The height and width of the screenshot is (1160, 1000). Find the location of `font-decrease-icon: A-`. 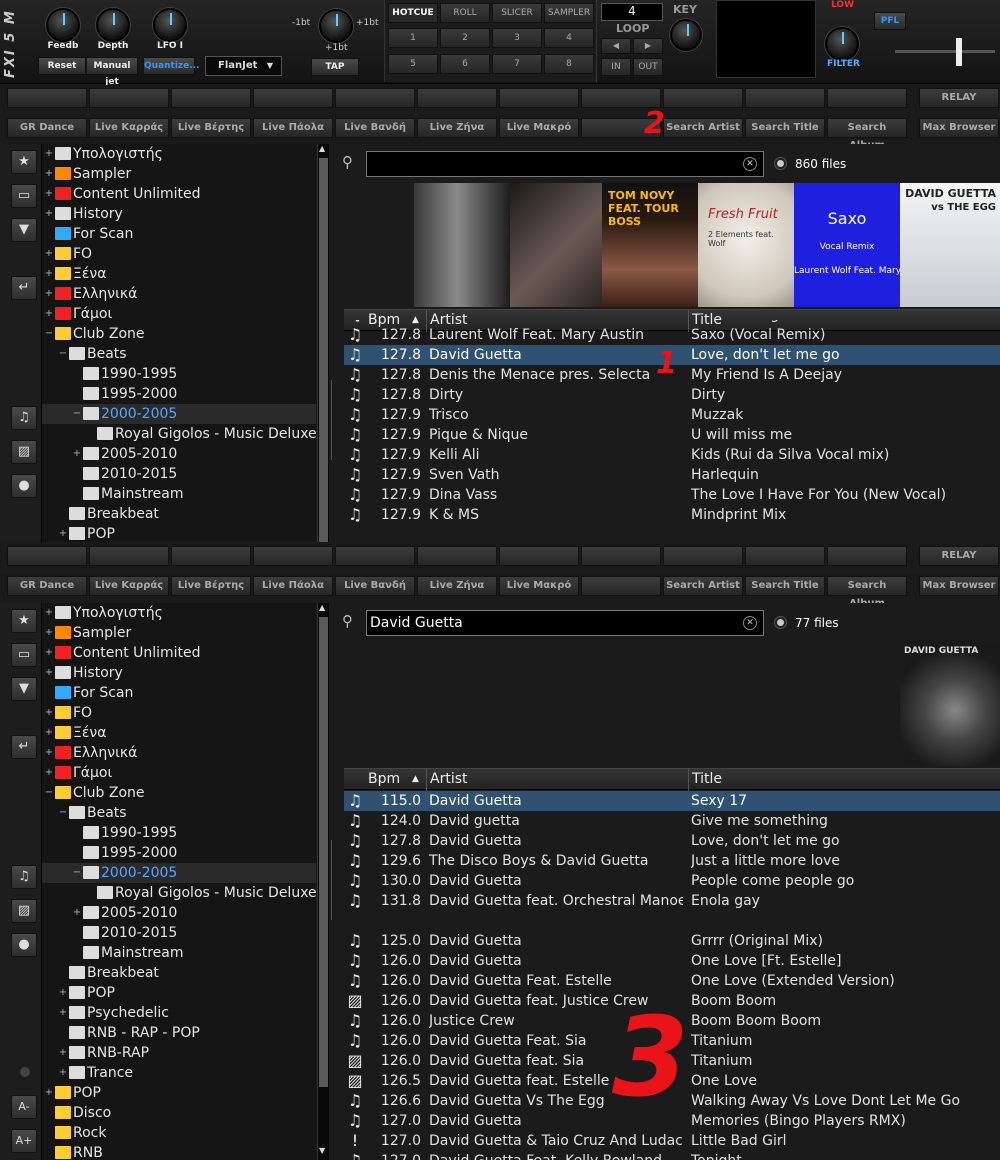

font-decrease-icon: A- is located at coordinates (24, 1107).